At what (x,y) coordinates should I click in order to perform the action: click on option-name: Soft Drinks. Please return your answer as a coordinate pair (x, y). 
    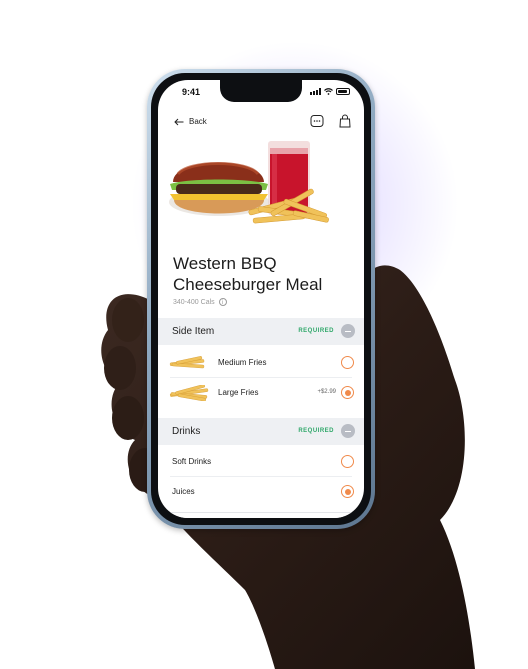
    Looking at the image, I should click on (192, 461).